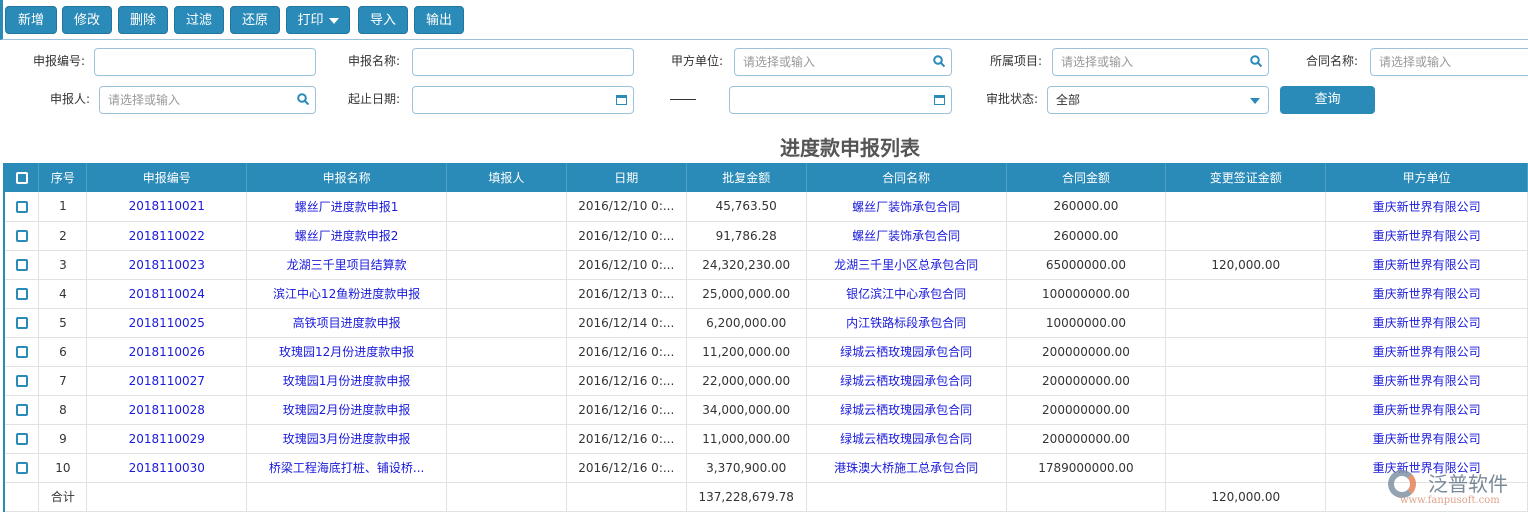 The height and width of the screenshot is (513, 1528). Describe the element at coordinates (143, 20) in the screenshot. I see `delete-button: 删除` at that location.